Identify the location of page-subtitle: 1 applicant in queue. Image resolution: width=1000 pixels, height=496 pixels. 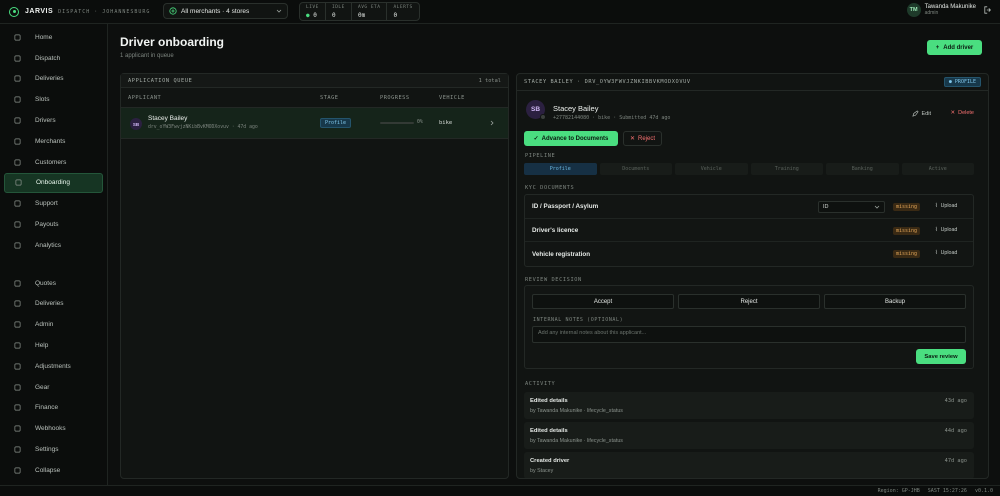
(147, 56).